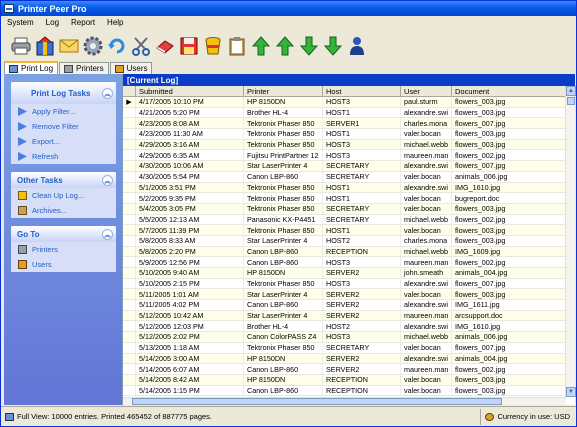 This screenshot has height=427, width=577. I want to click on scroll-thumb, so click(571, 101).